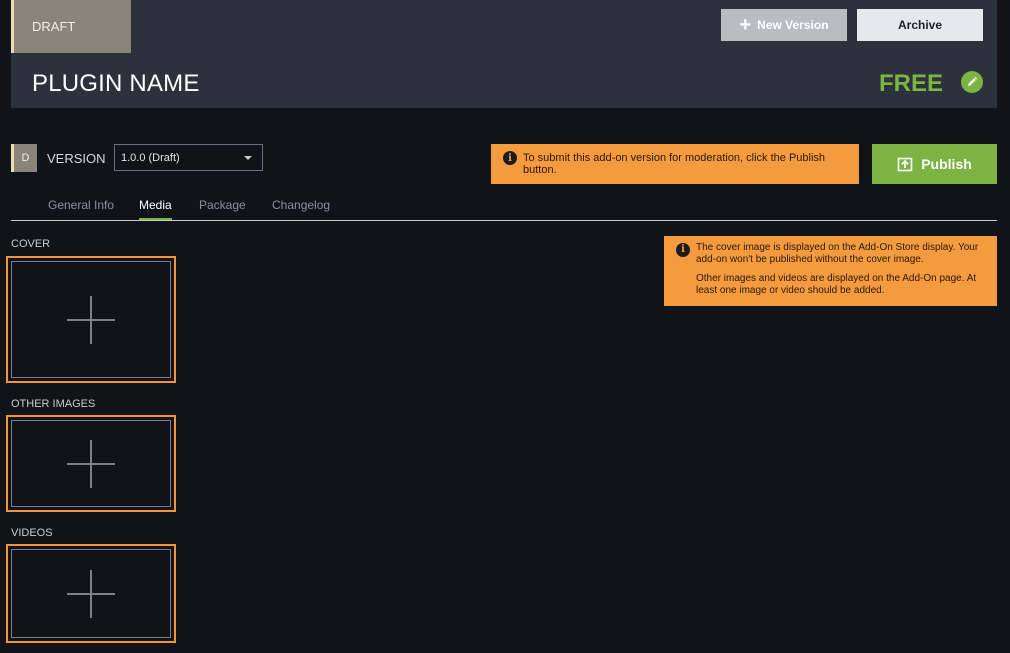 This screenshot has height=653, width=1010. I want to click on upload-icon, so click(905, 164).